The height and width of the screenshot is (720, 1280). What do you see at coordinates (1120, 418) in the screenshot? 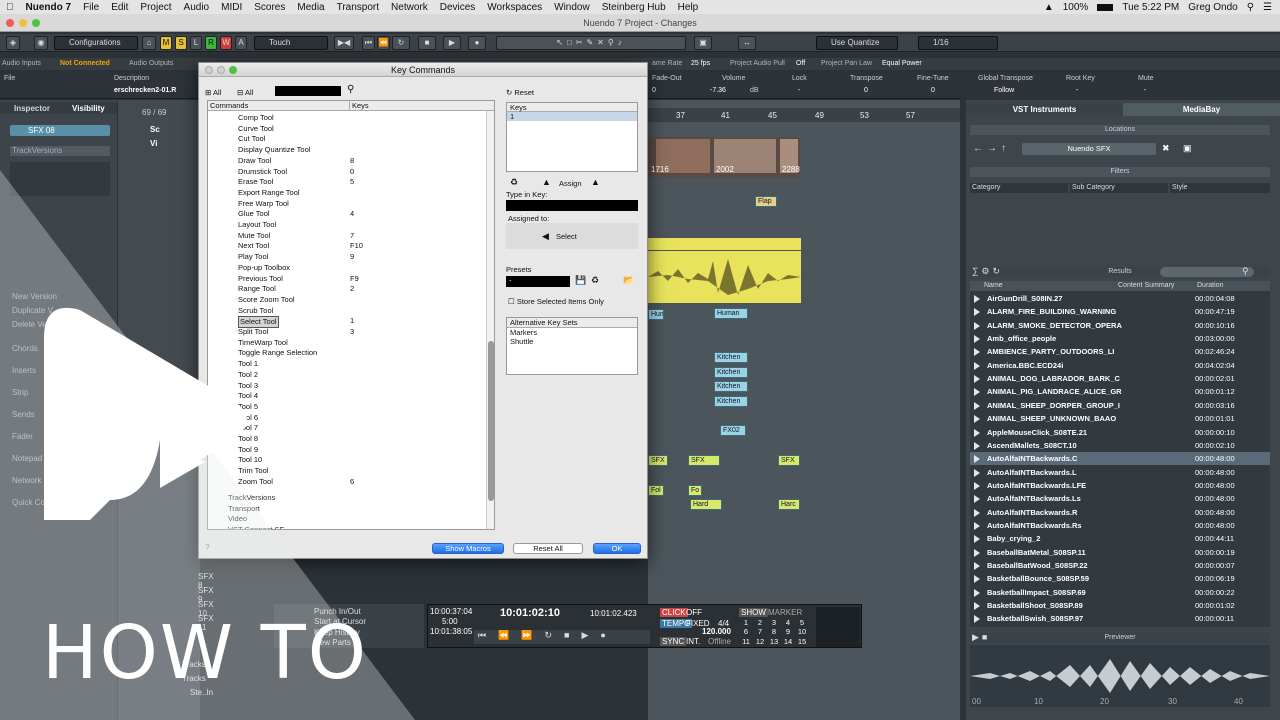
I see `table-row: ANIMAL_SHEEP_UNKNOWN_BAAO 00:00:01:01` at bounding box center [1120, 418].